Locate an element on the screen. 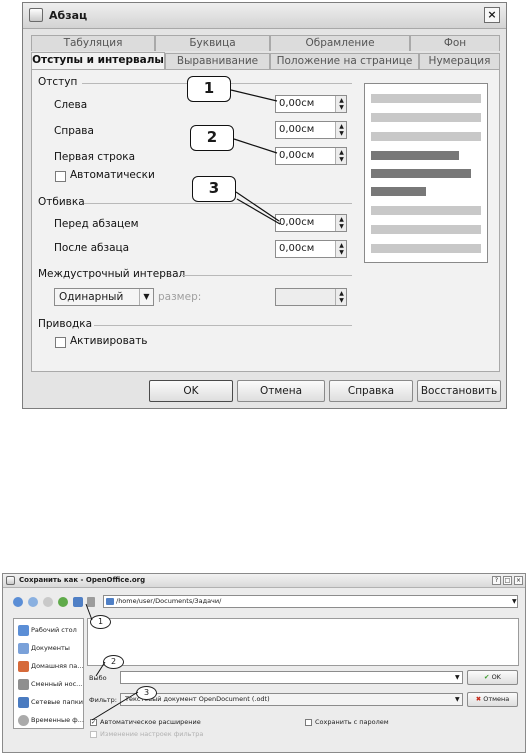 The width and height of the screenshot is (529, 755). callout-2: 2 is located at coordinates (212, 138).